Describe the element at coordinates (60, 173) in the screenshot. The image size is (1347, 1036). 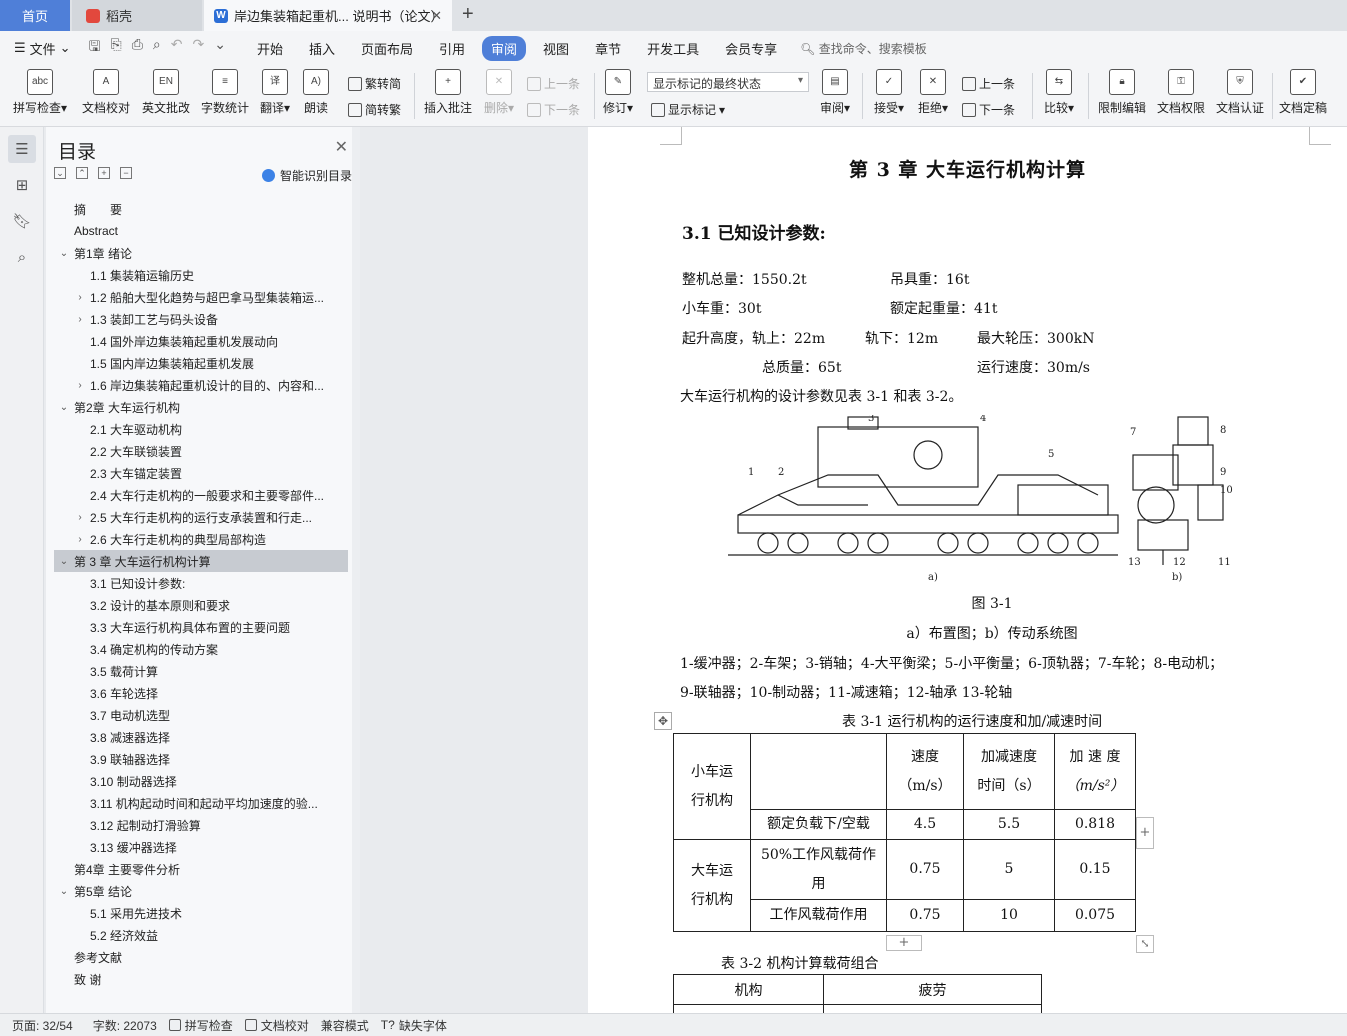
I see `expand-all-icon: ⌄` at that location.